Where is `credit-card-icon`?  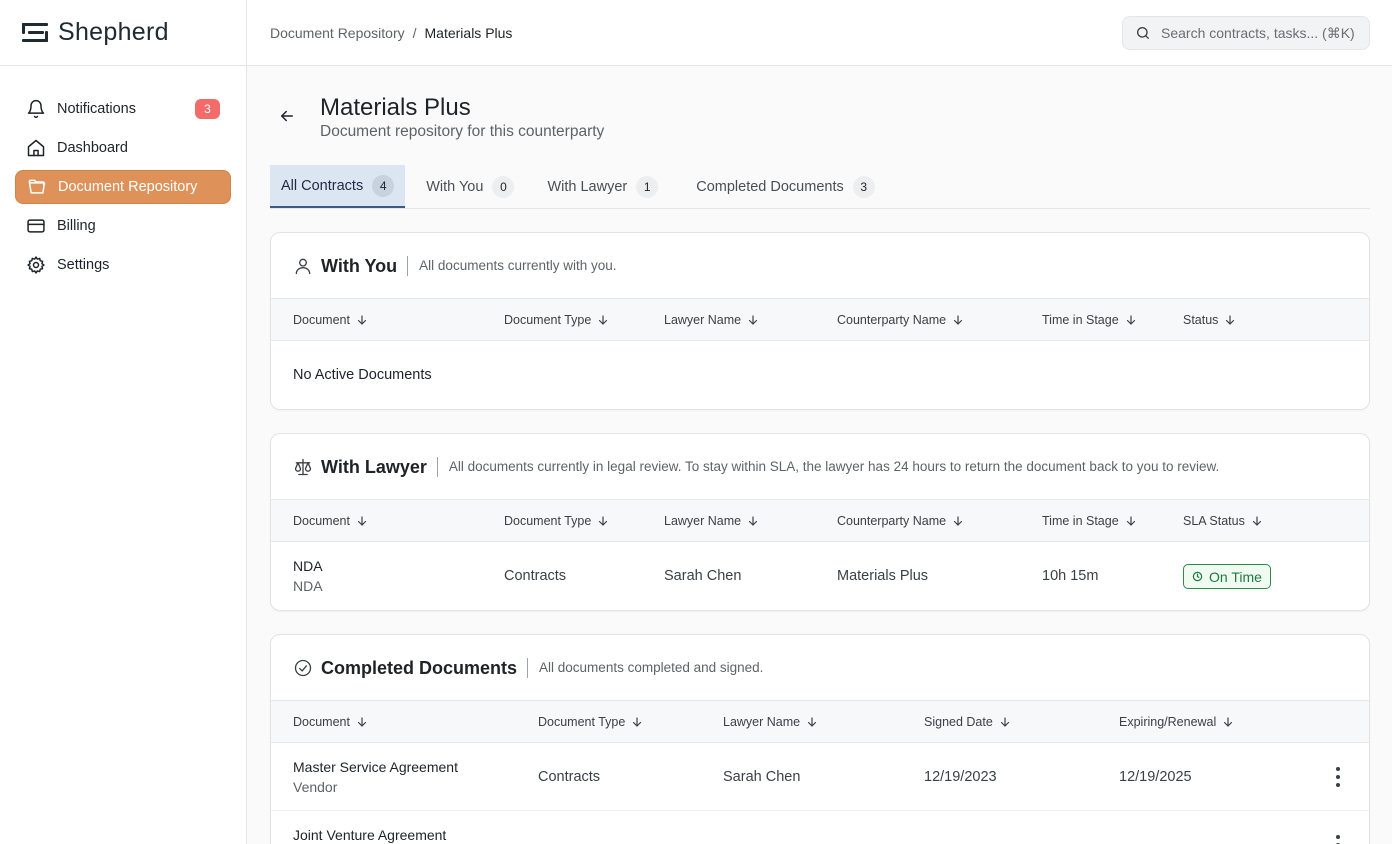
credit-card-icon is located at coordinates (36, 226).